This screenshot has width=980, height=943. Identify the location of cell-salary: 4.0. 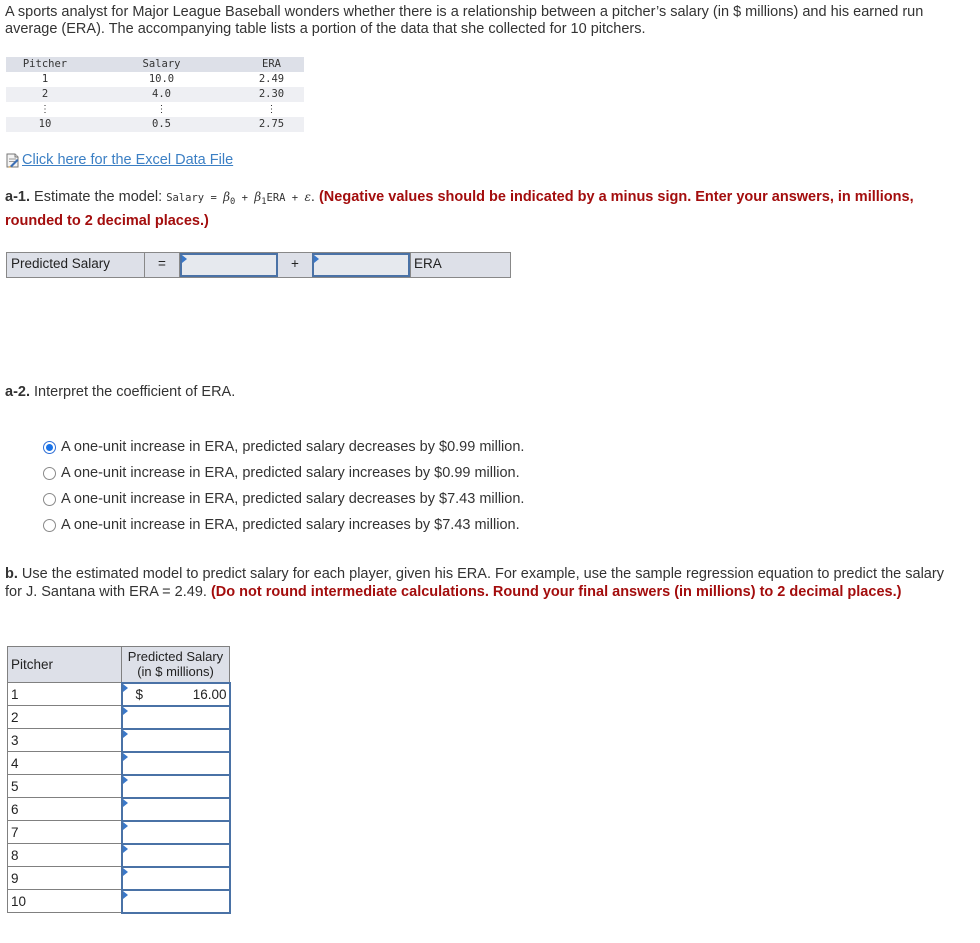
(161, 94).